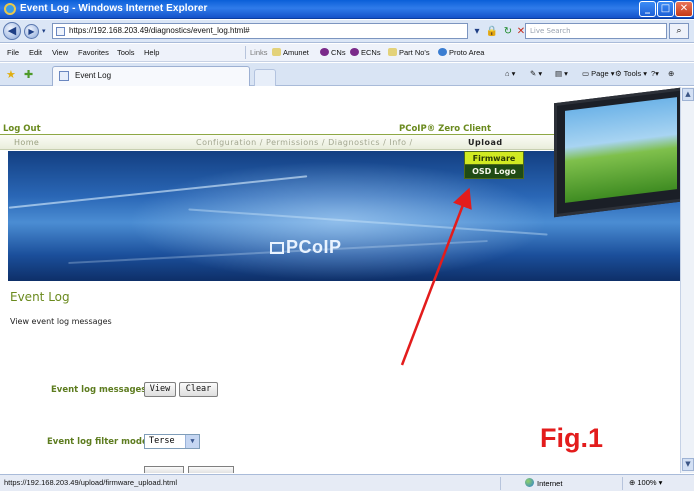  Describe the element at coordinates (93, 75) in the screenshot. I see `tab-label: Event Log` at that location.